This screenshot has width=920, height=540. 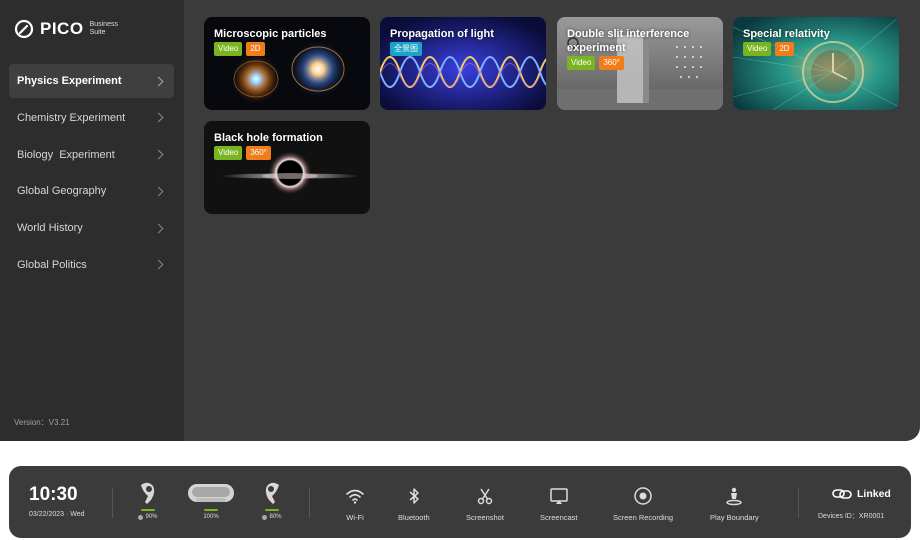 What do you see at coordinates (24, 29) in the screenshot?
I see `pico-logo-icon` at bounding box center [24, 29].